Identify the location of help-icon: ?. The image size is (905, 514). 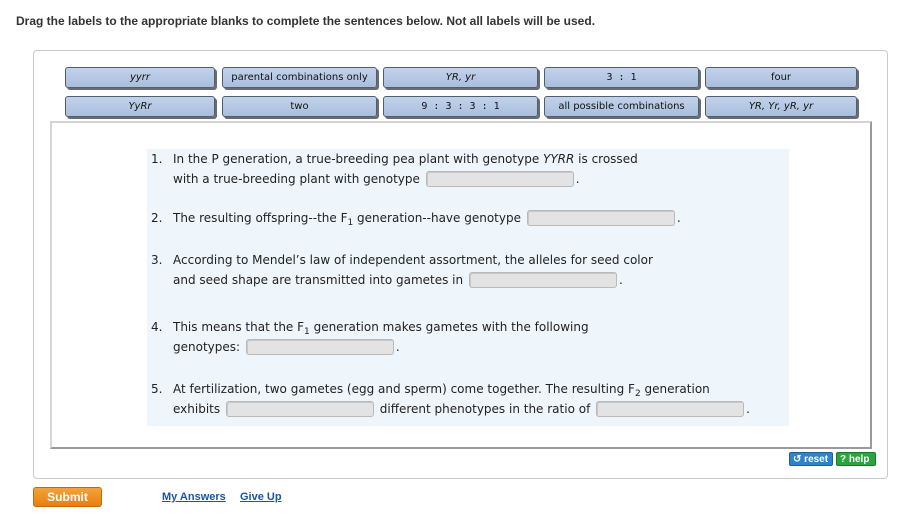
(843, 459).